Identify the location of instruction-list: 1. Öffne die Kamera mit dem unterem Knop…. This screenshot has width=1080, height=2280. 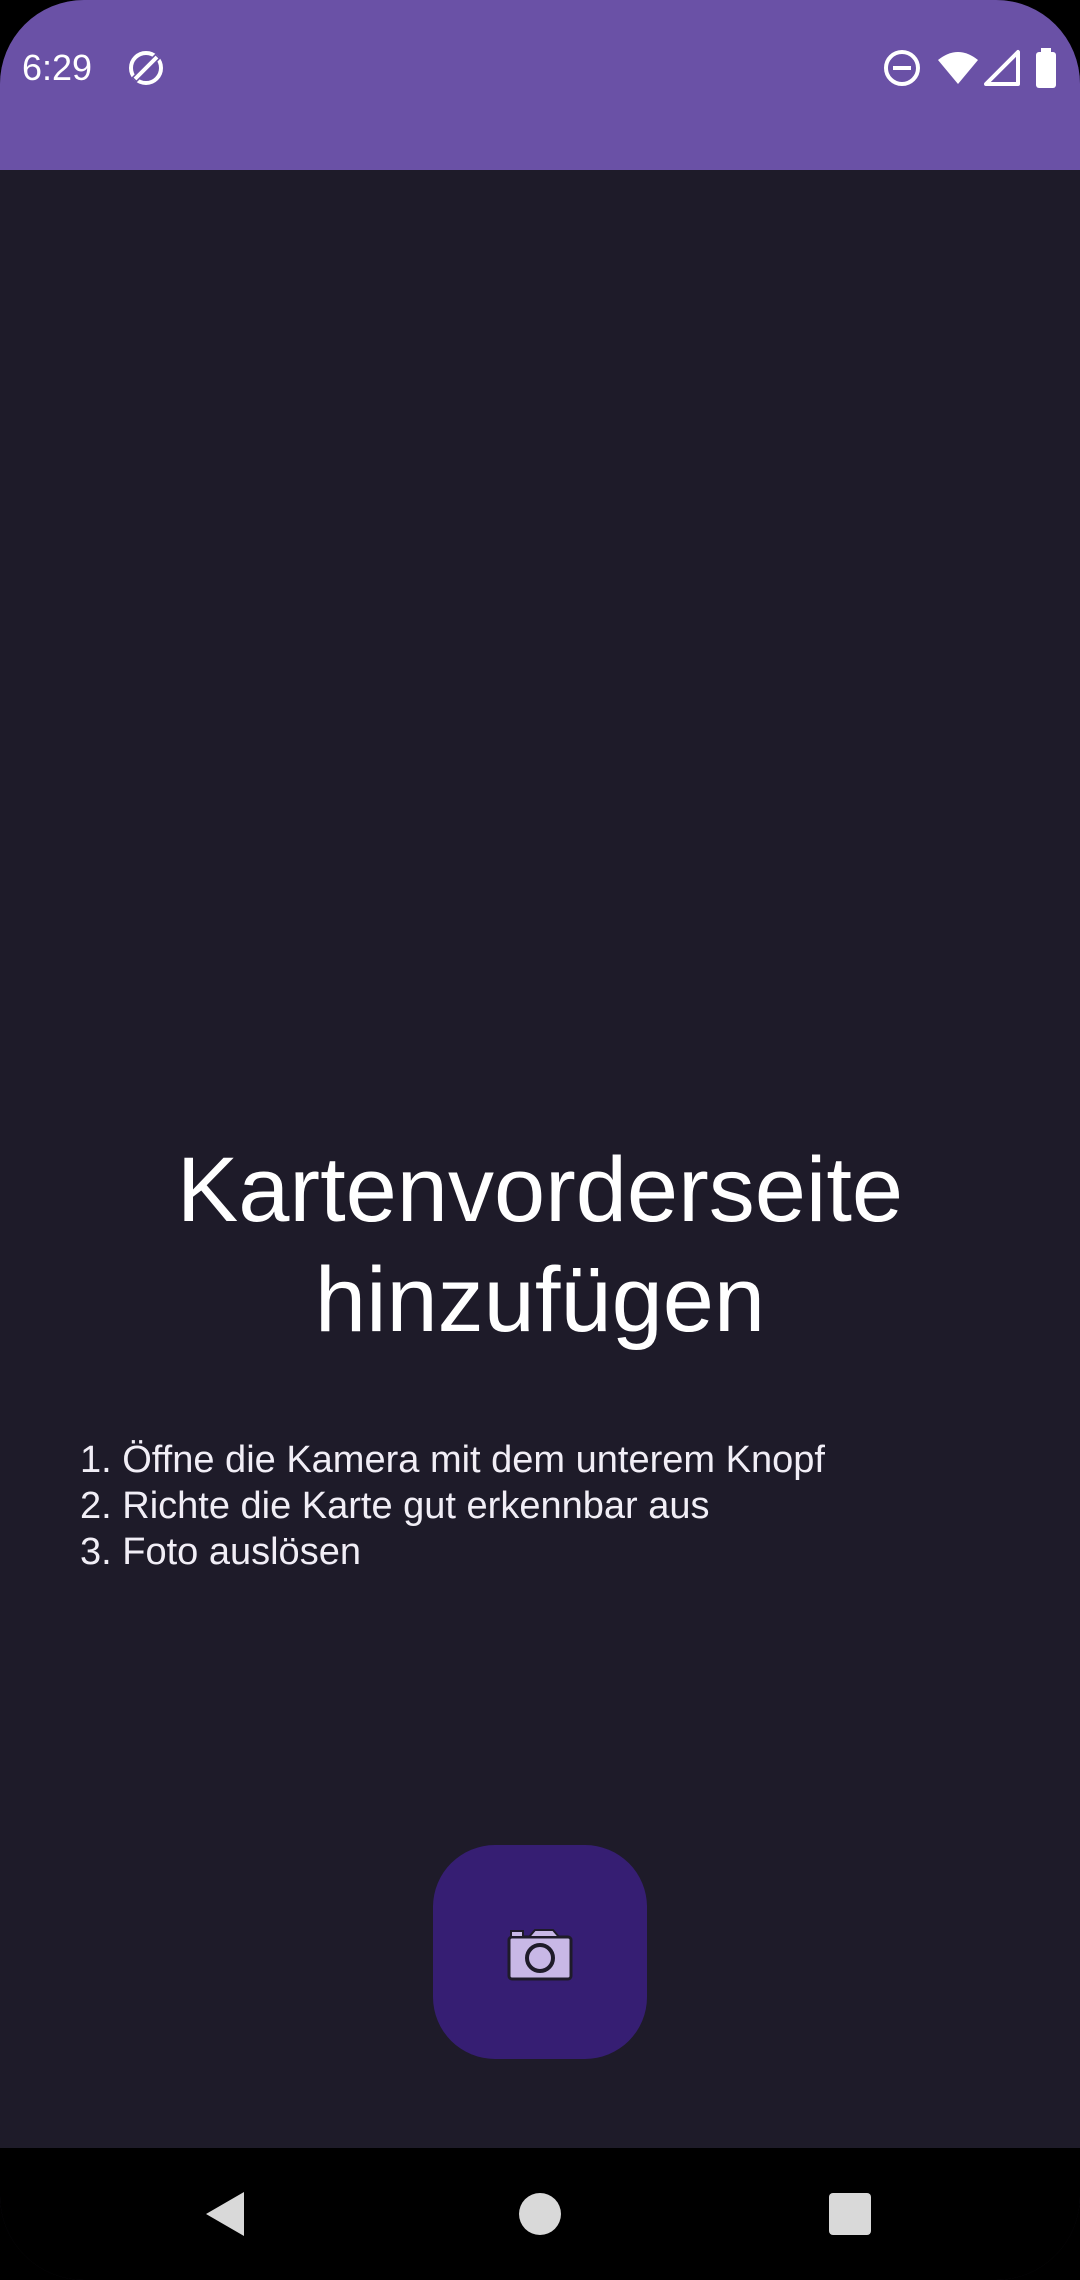
(540, 1506).